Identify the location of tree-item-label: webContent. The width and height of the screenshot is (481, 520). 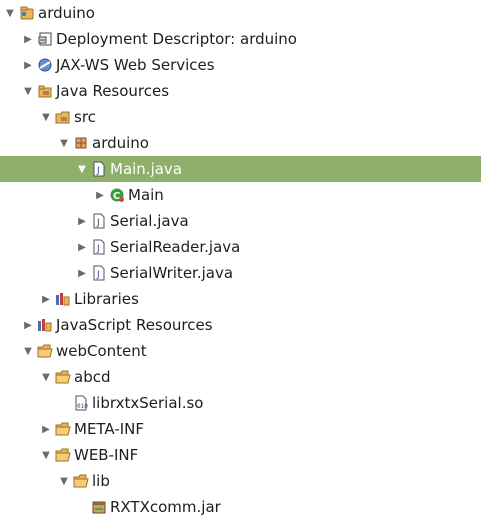
(101, 351).